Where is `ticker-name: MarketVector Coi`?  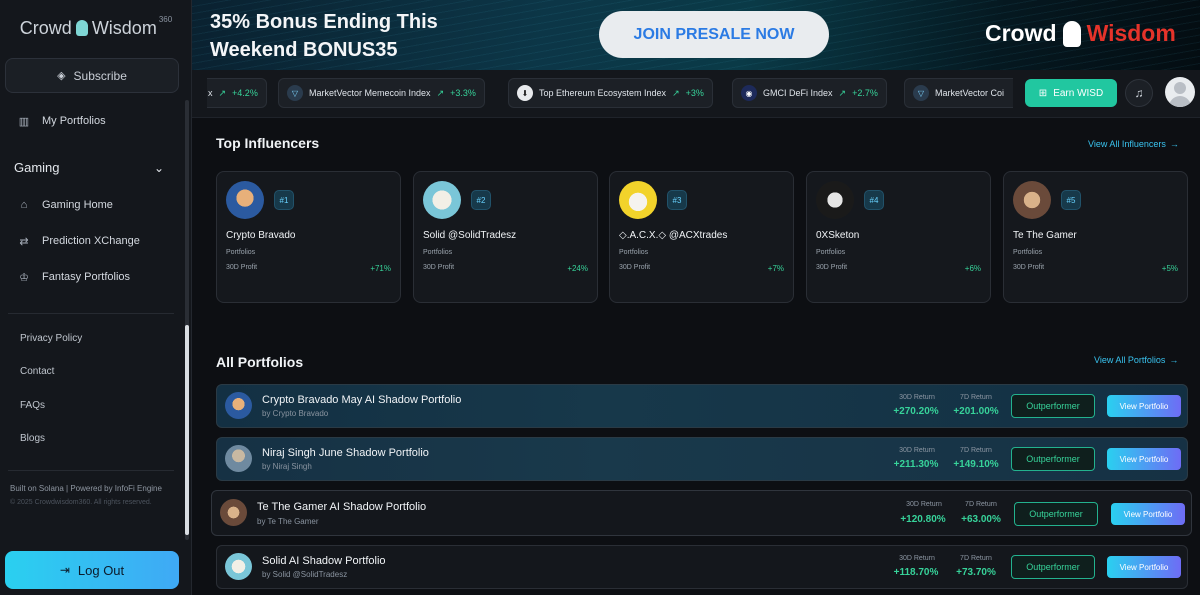
ticker-name: MarketVector Coi is located at coordinates (970, 93).